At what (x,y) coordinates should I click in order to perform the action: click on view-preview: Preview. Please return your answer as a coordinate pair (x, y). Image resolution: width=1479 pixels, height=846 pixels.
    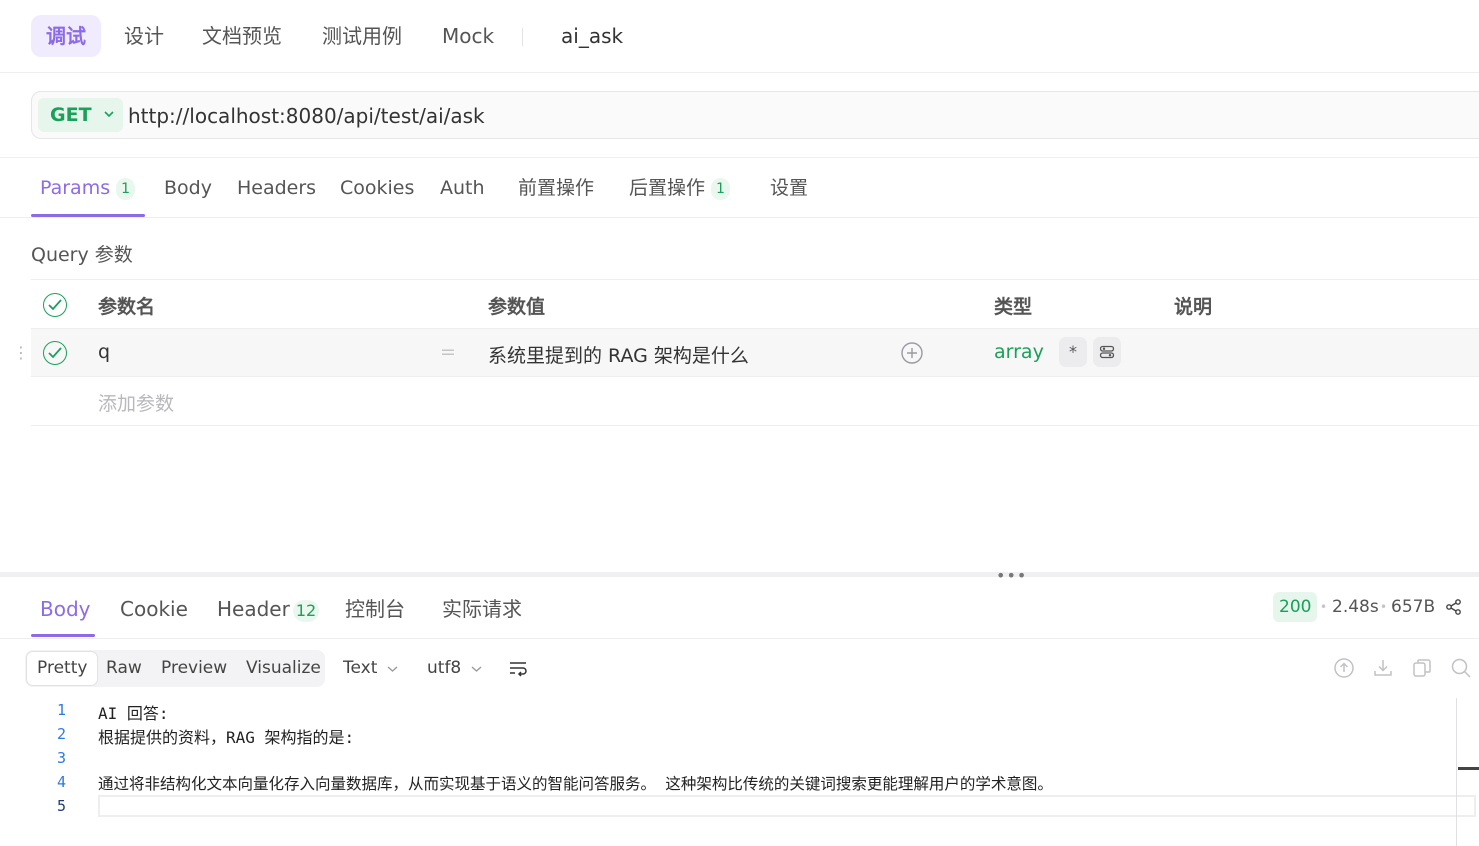
    Looking at the image, I should click on (194, 668).